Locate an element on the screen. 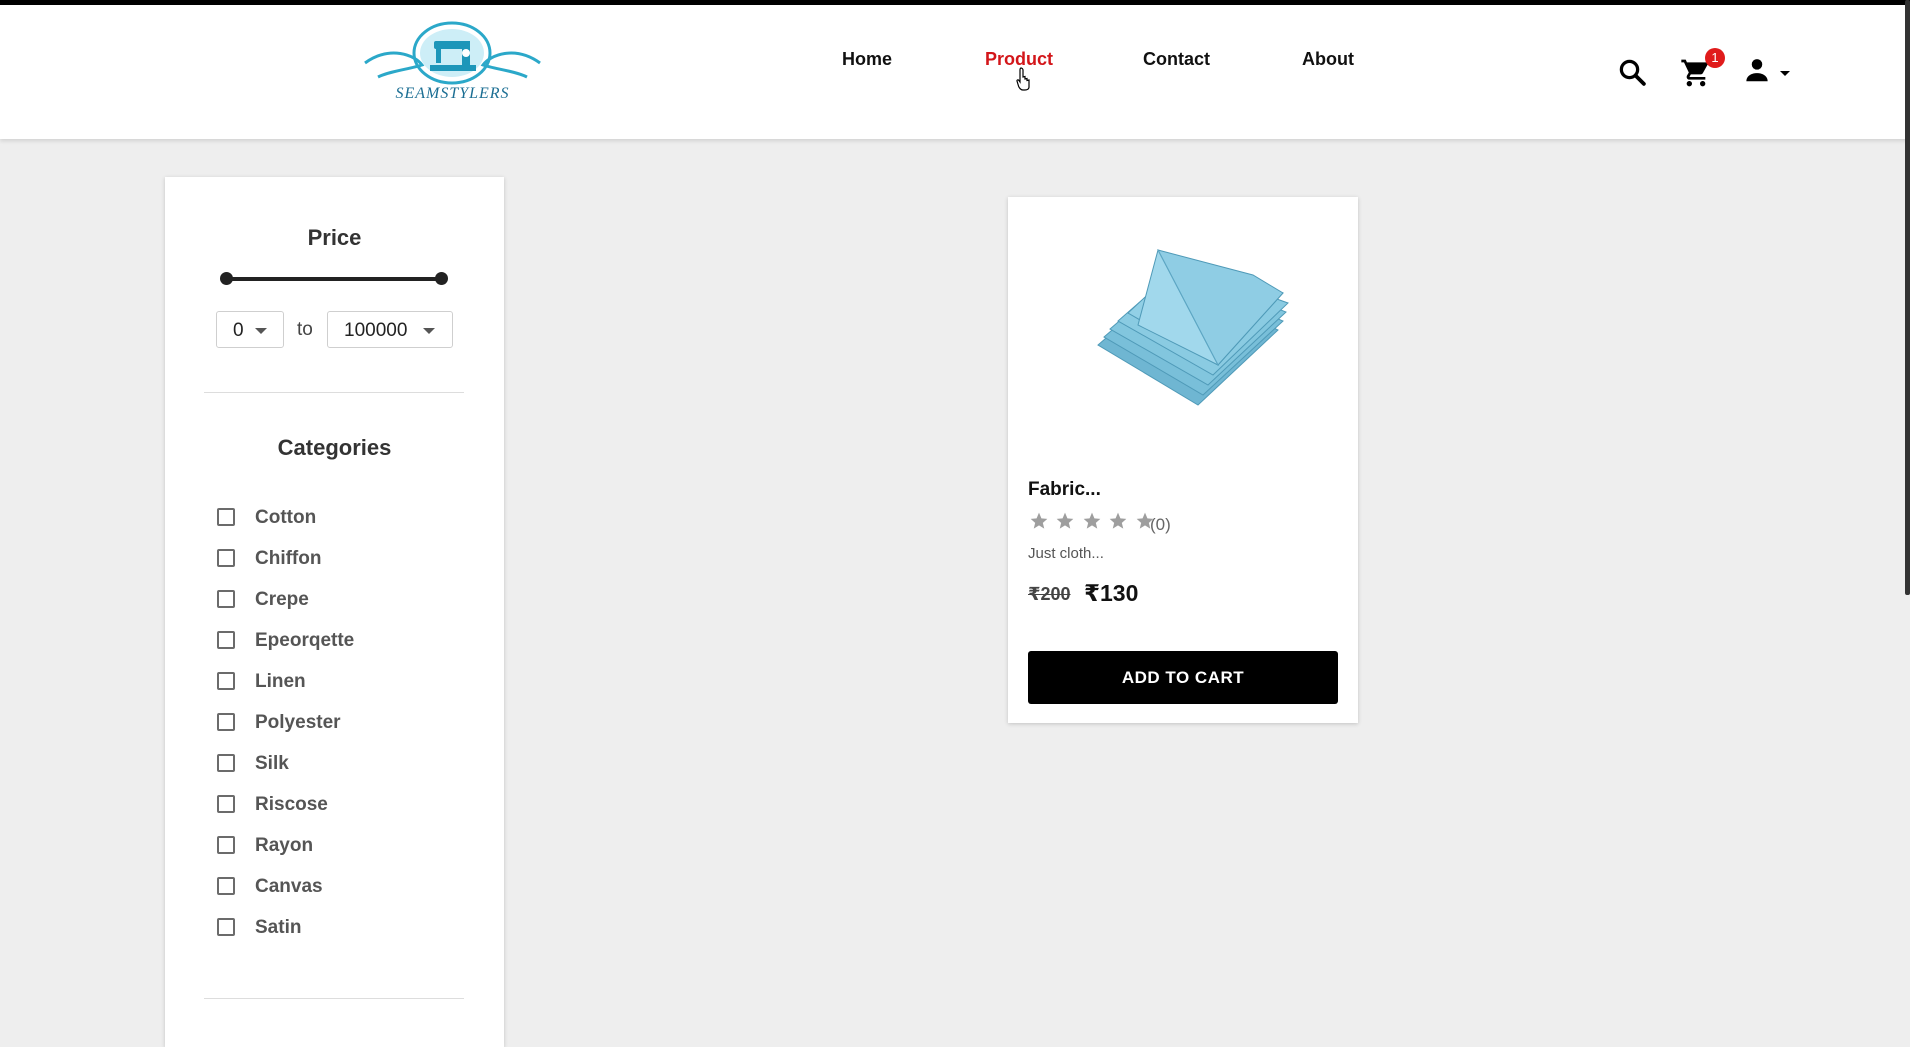  category-label: Rayon is located at coordinates (284, 845).